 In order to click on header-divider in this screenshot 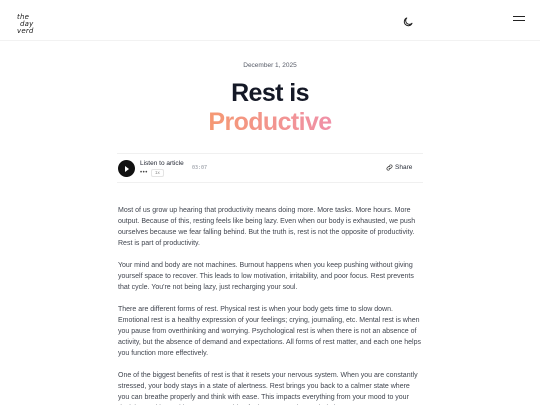, I will do `click(270, 40)`.